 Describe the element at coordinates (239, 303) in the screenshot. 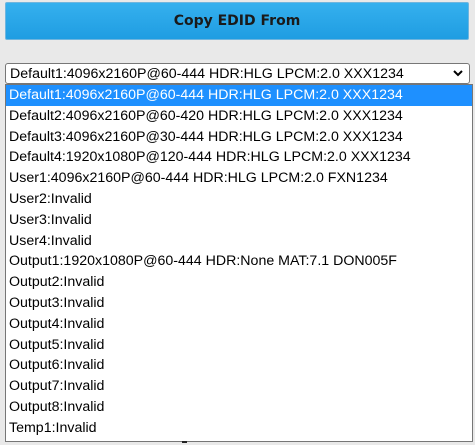

I see `dropdown-option: Output3:Invalid` at that location.